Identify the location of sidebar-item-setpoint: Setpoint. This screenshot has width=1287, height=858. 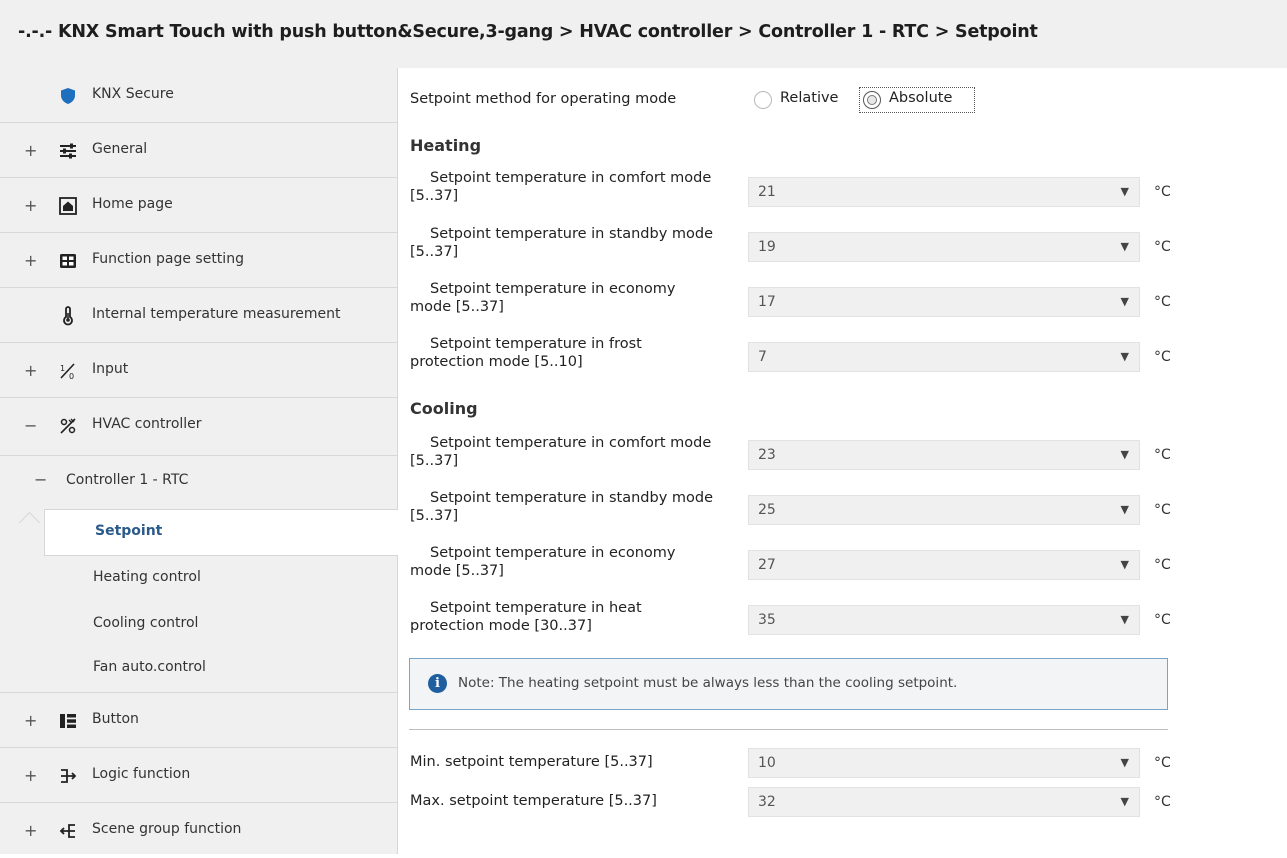
(221, 532).